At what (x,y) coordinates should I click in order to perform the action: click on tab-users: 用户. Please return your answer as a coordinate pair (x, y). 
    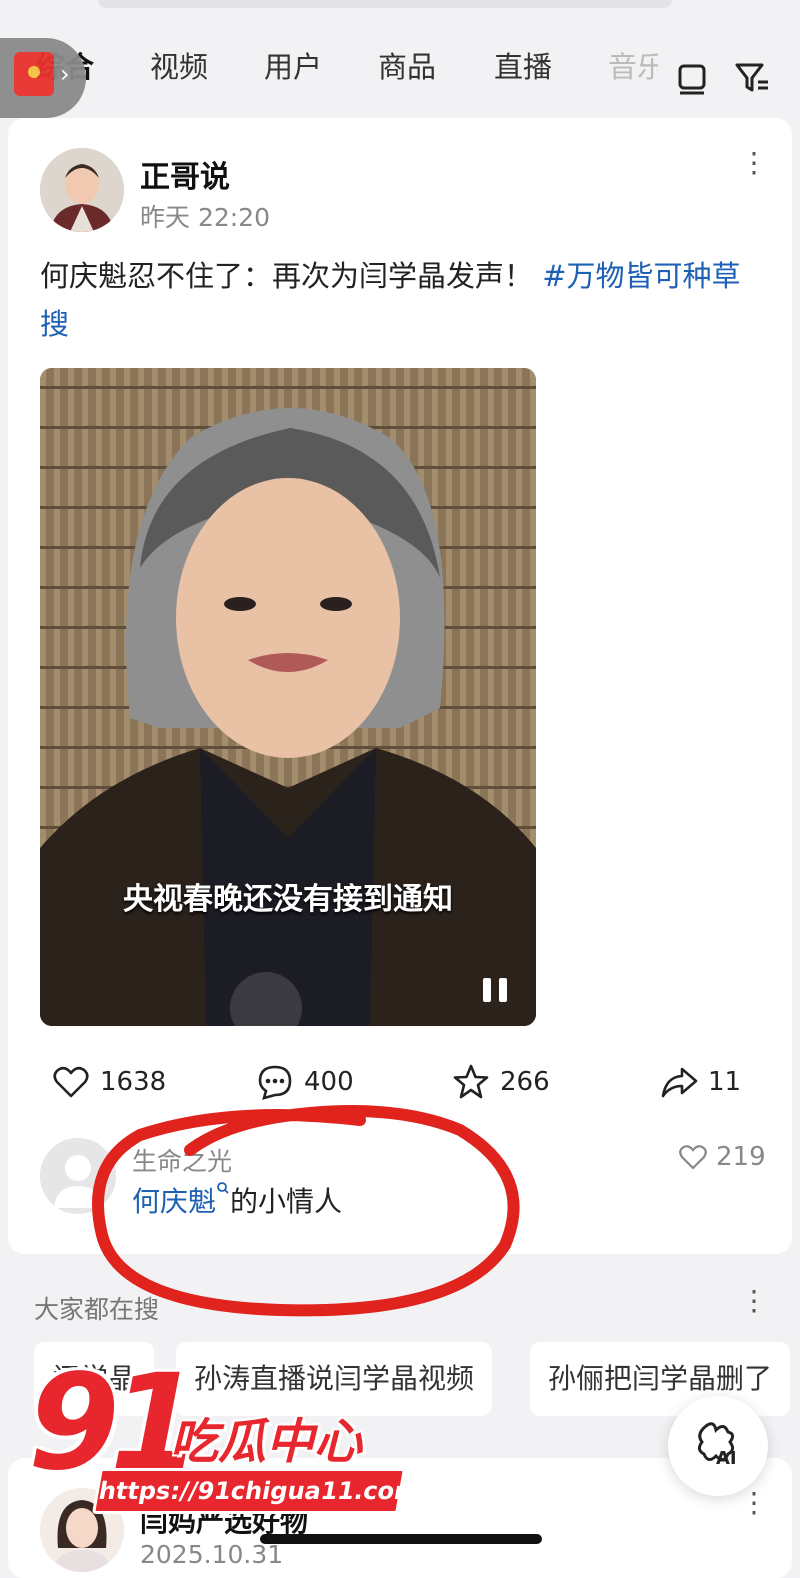
    Looking at the image, I should click on (293, 65).